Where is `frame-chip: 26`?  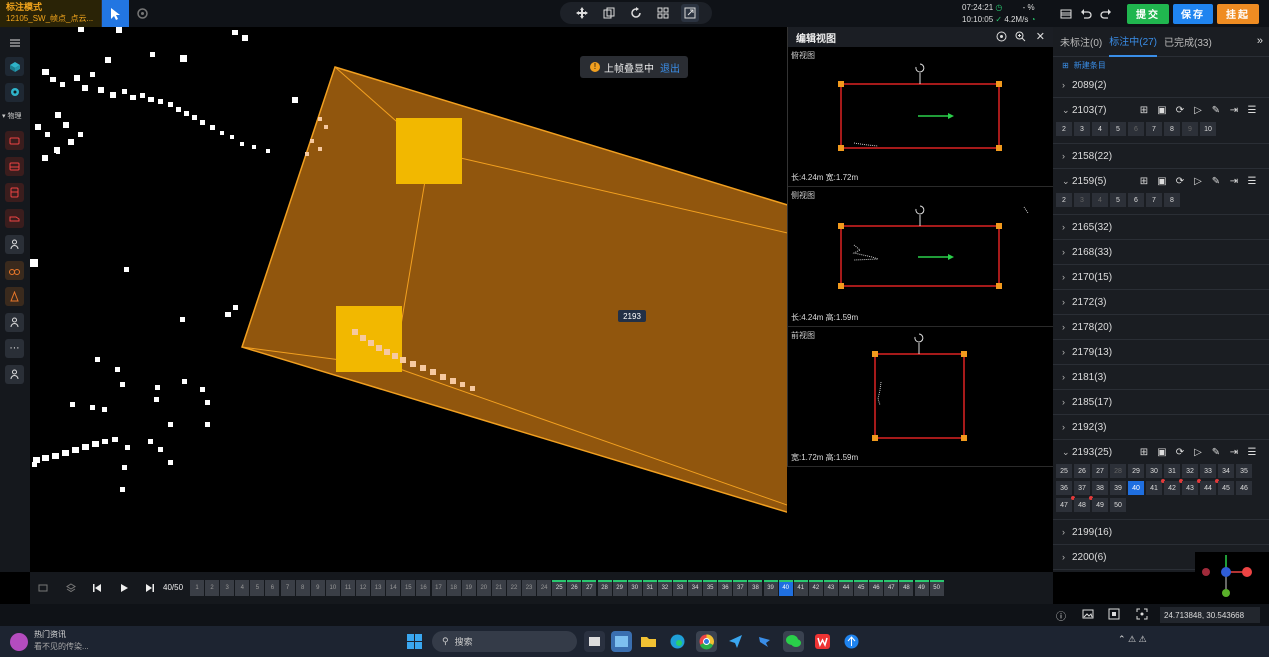 frame-chip: 26 is located at coordinates (1082, 471).